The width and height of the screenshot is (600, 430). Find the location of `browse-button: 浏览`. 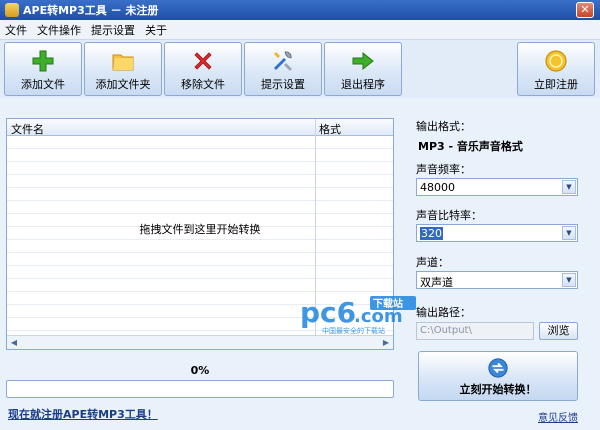

browse-button: 浏览 is located at coordinates (558, 331).